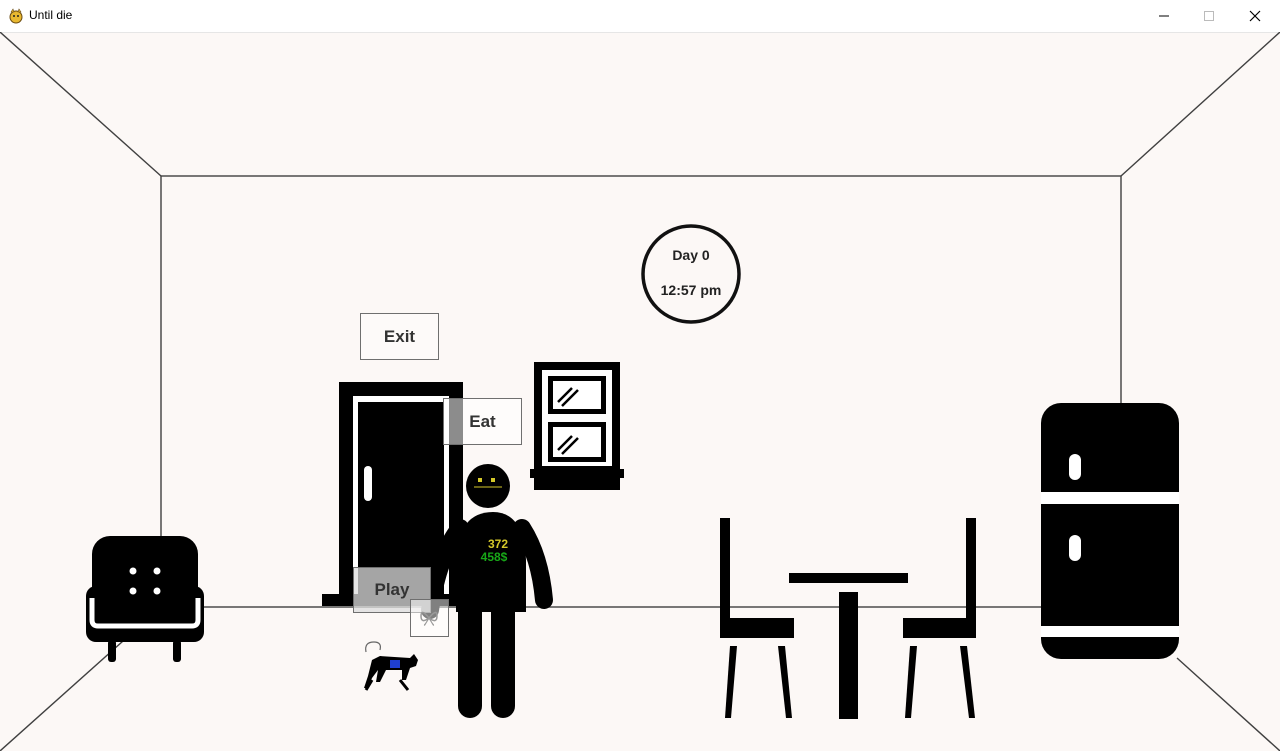 Image resolution: width=1280 pixels, height=751 pixels. I want to click on maximize-icon, so click(1209, 16).